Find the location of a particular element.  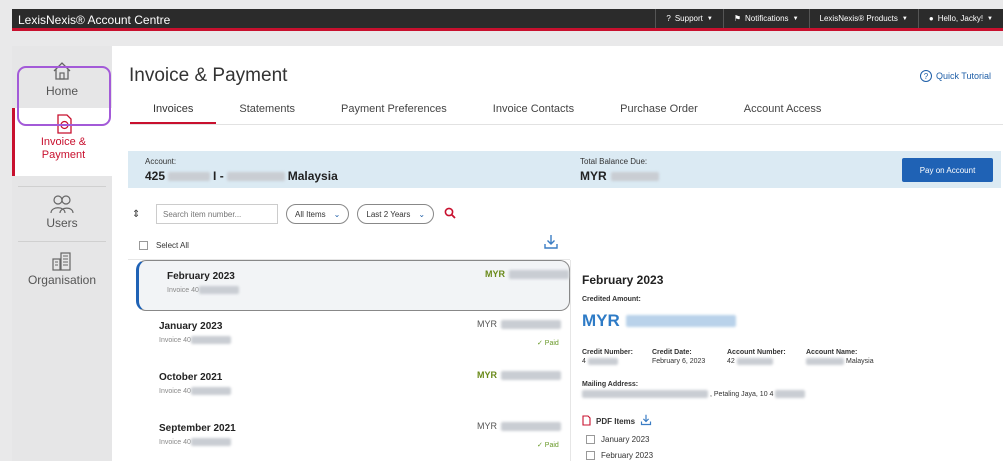

tab-invoices: Invoices is located at coordinates (173, 113).